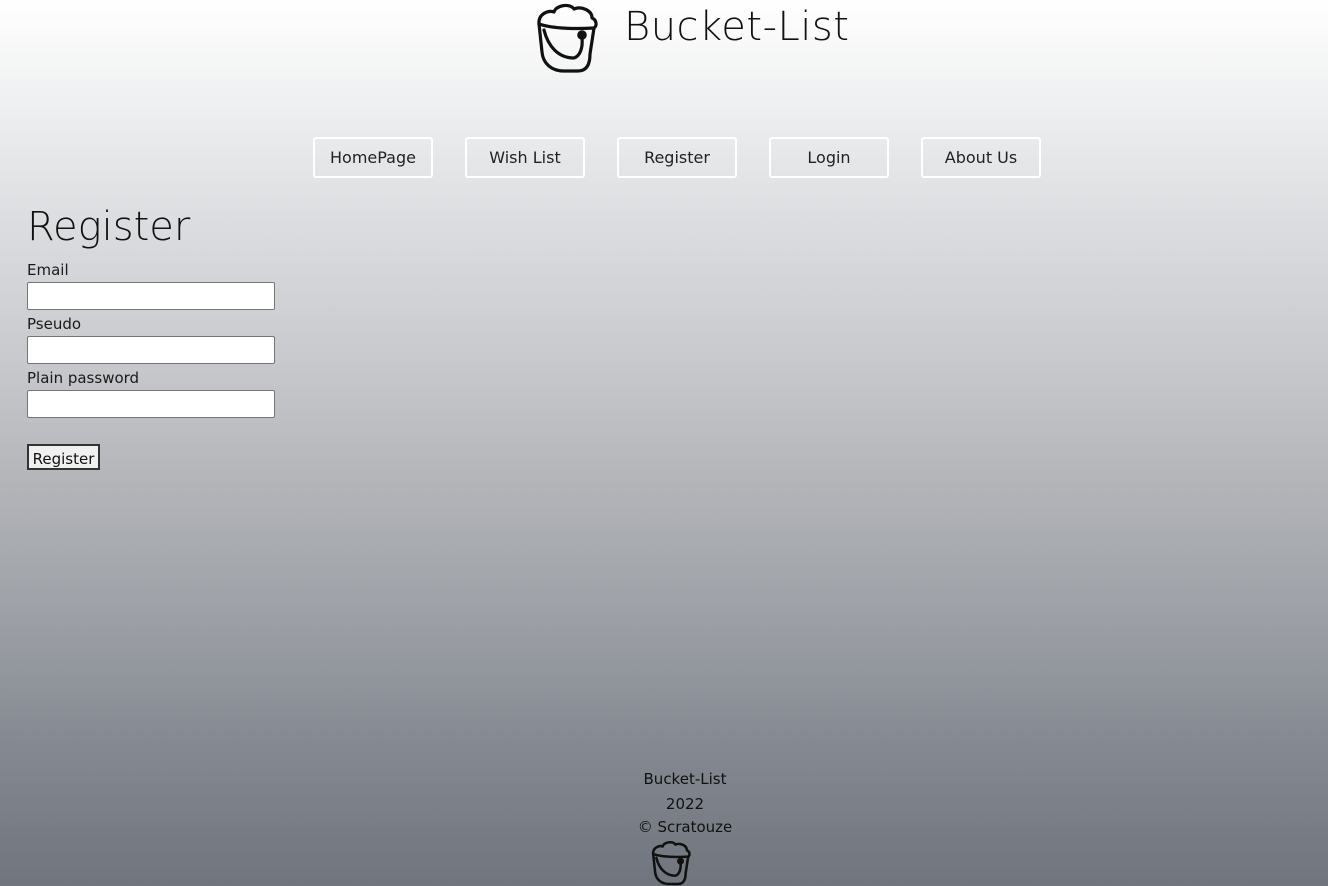  What do you see at coordinates (83, 378) in the screenshot?
I see `plain-password-label: Plain password` at bounding box center [83, 378].